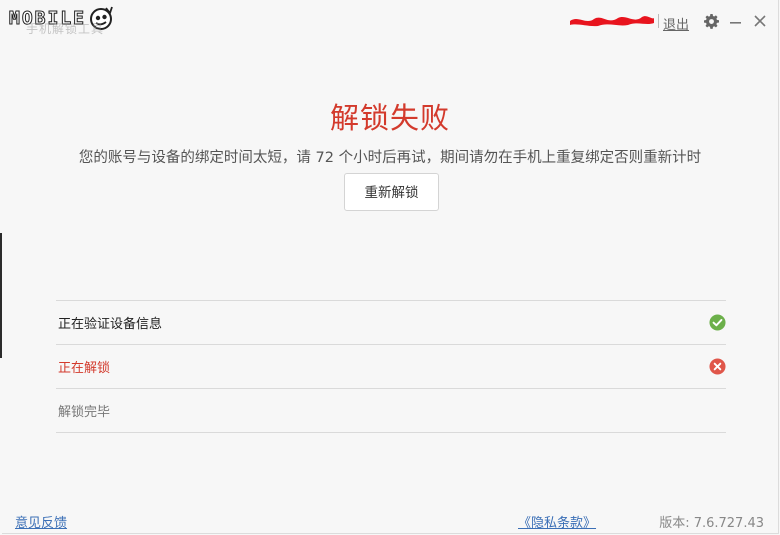 The width and height of the screenshot is (780, 535). I want to click on gear-icon, so click(711, 21).